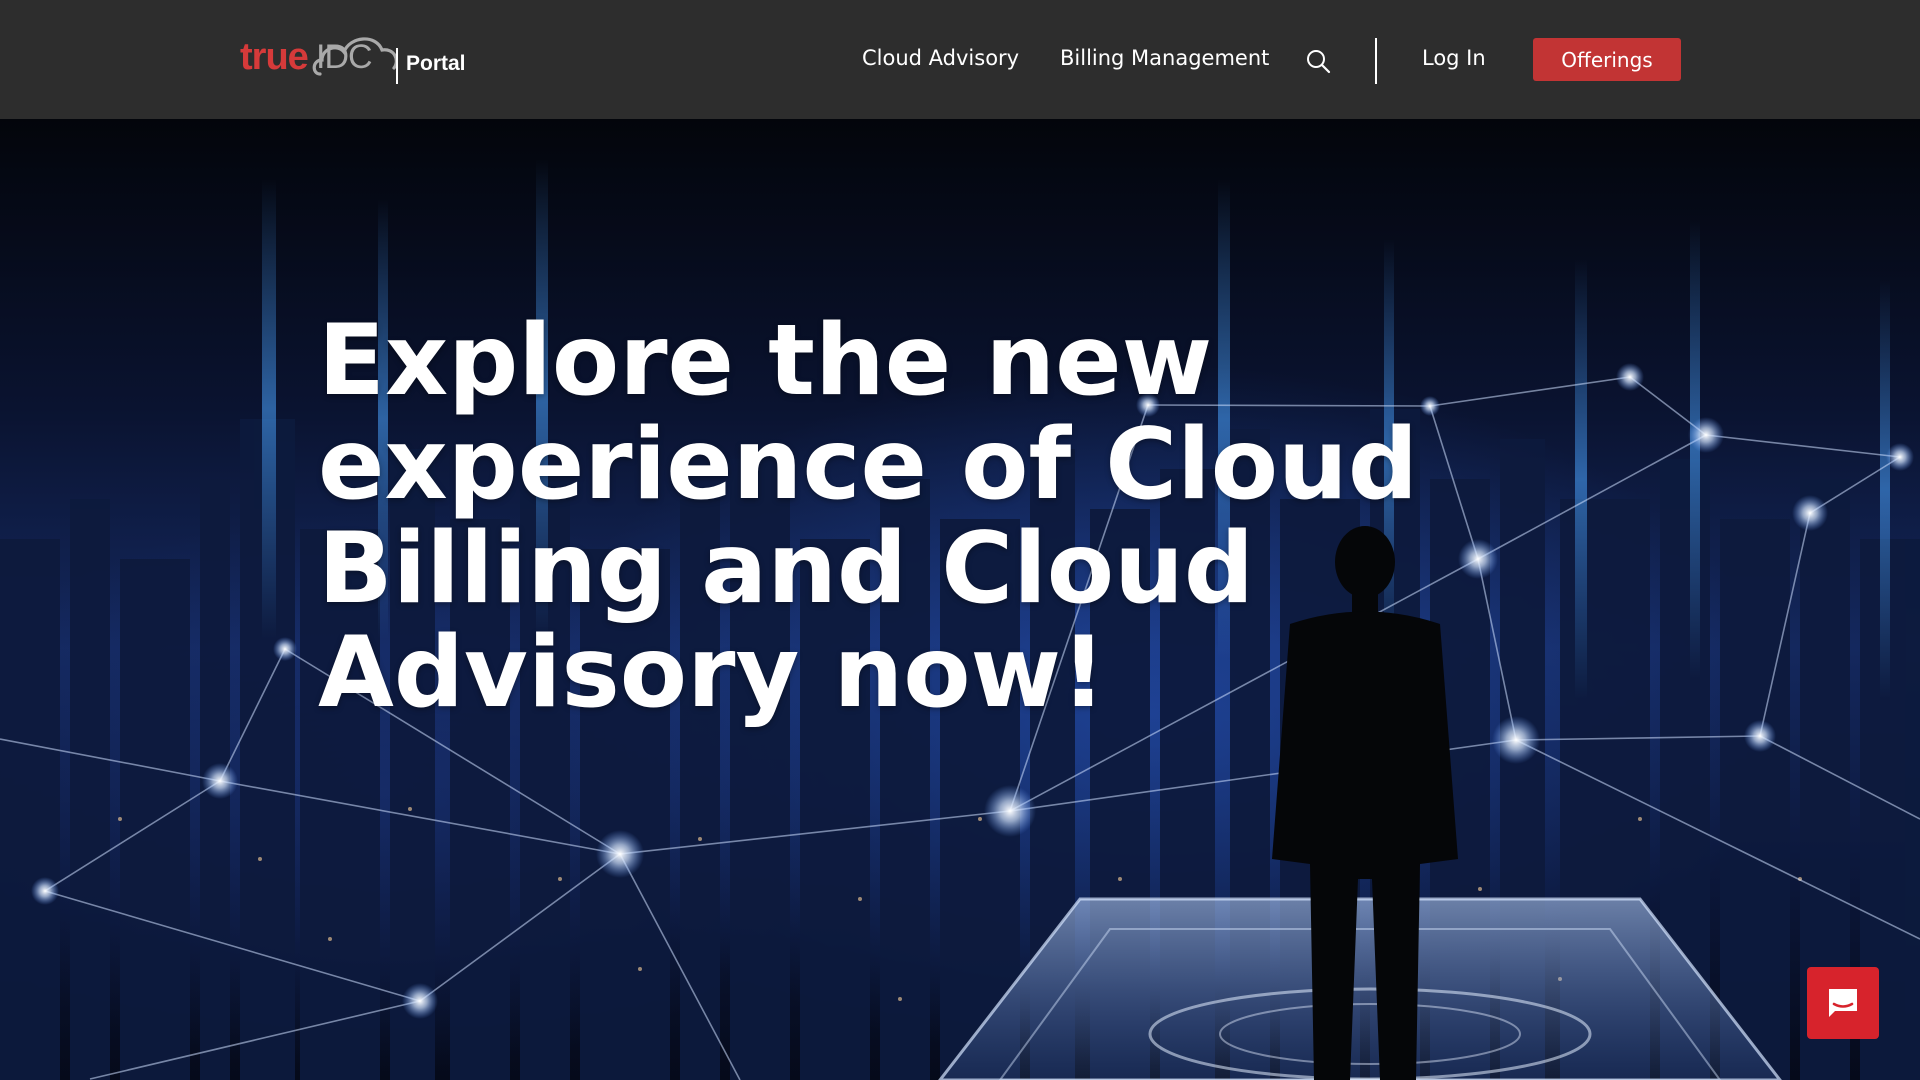 This screenshot has width=1920, height=1080. I want to click on logo-brand-true: true, so click(274, 57).